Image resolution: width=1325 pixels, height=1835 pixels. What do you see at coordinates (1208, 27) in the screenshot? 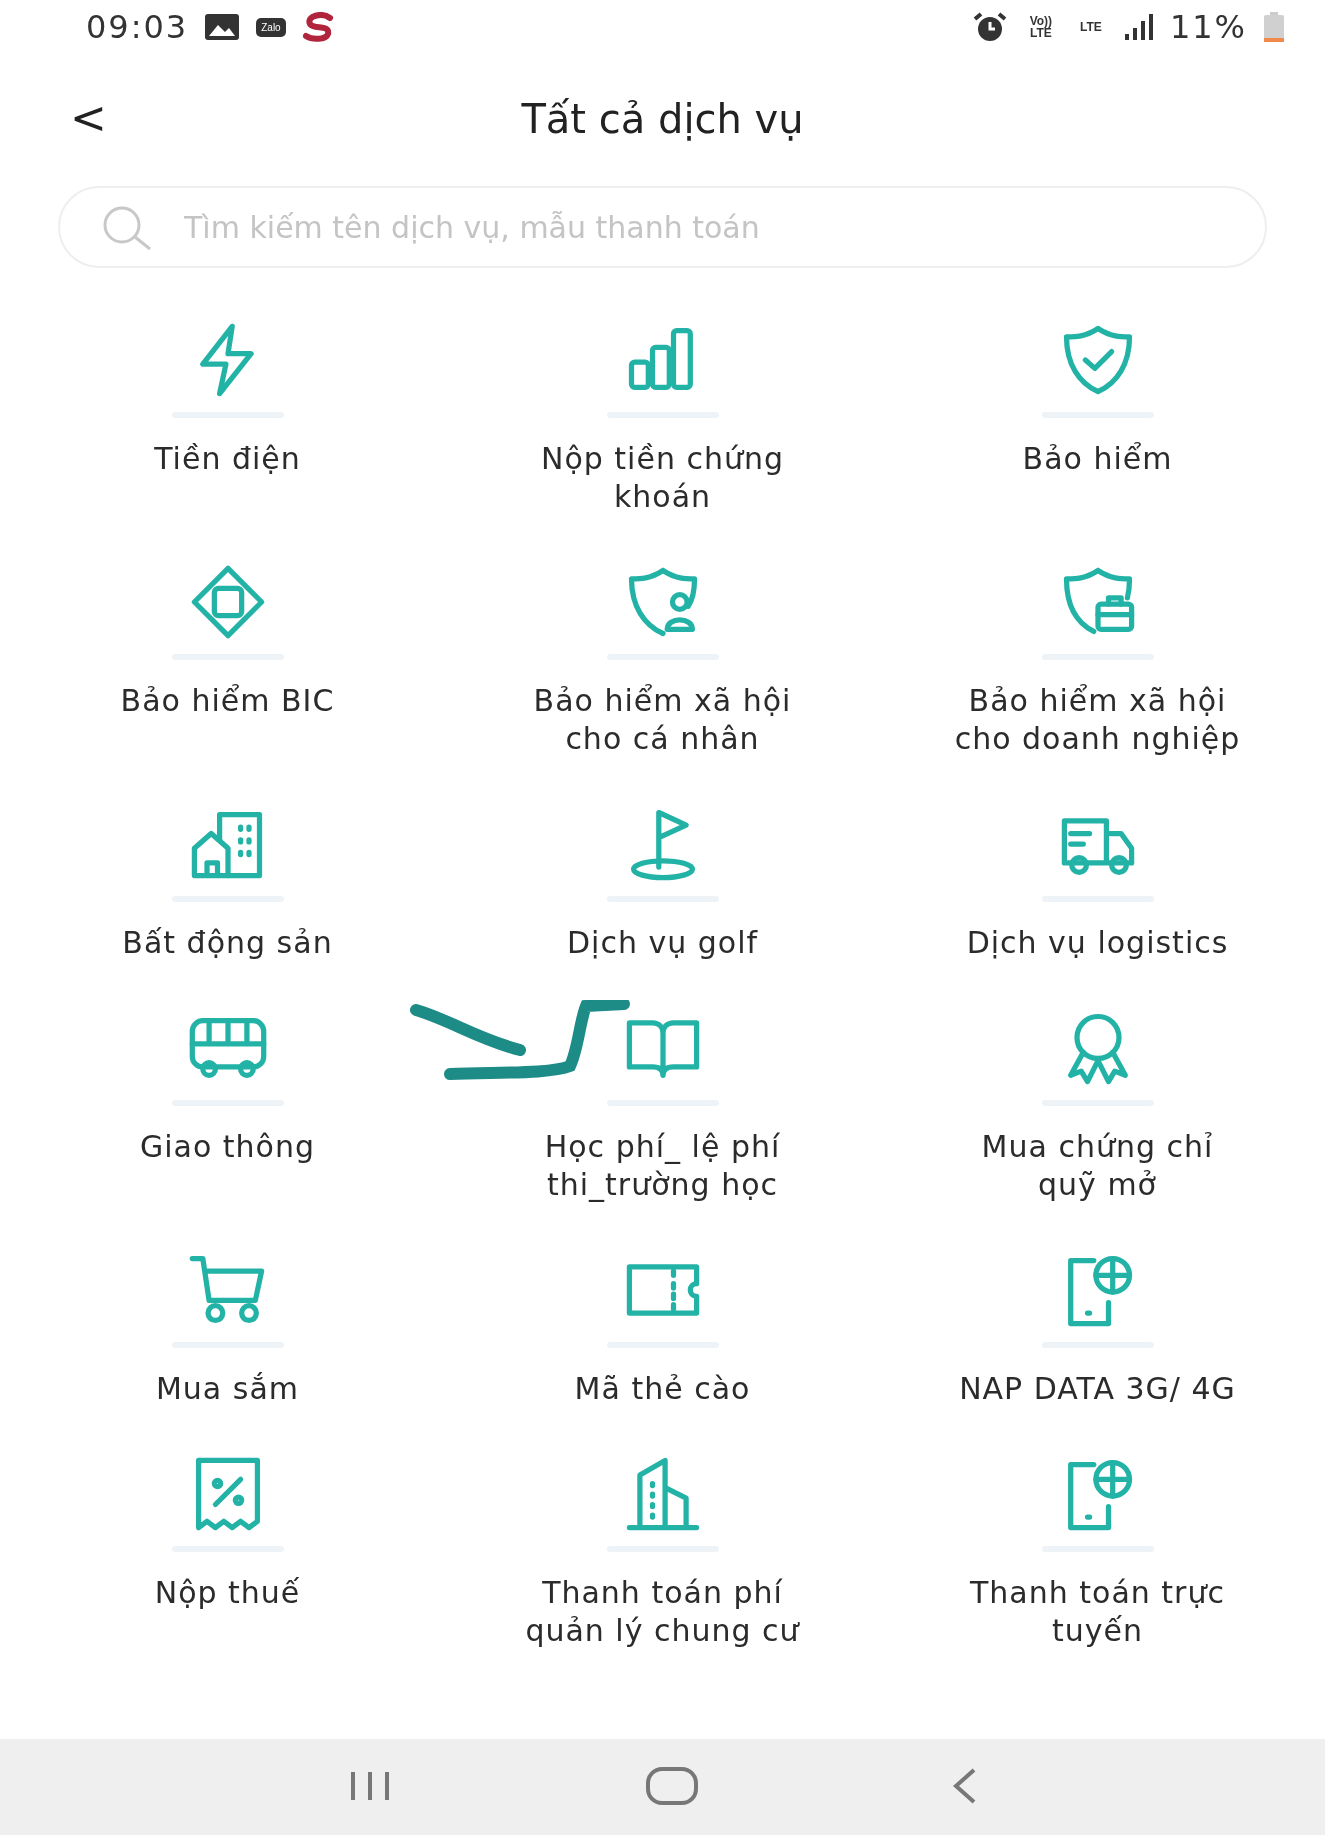
I see `battery-percent: 11%` at bounding box center [1208, 27].